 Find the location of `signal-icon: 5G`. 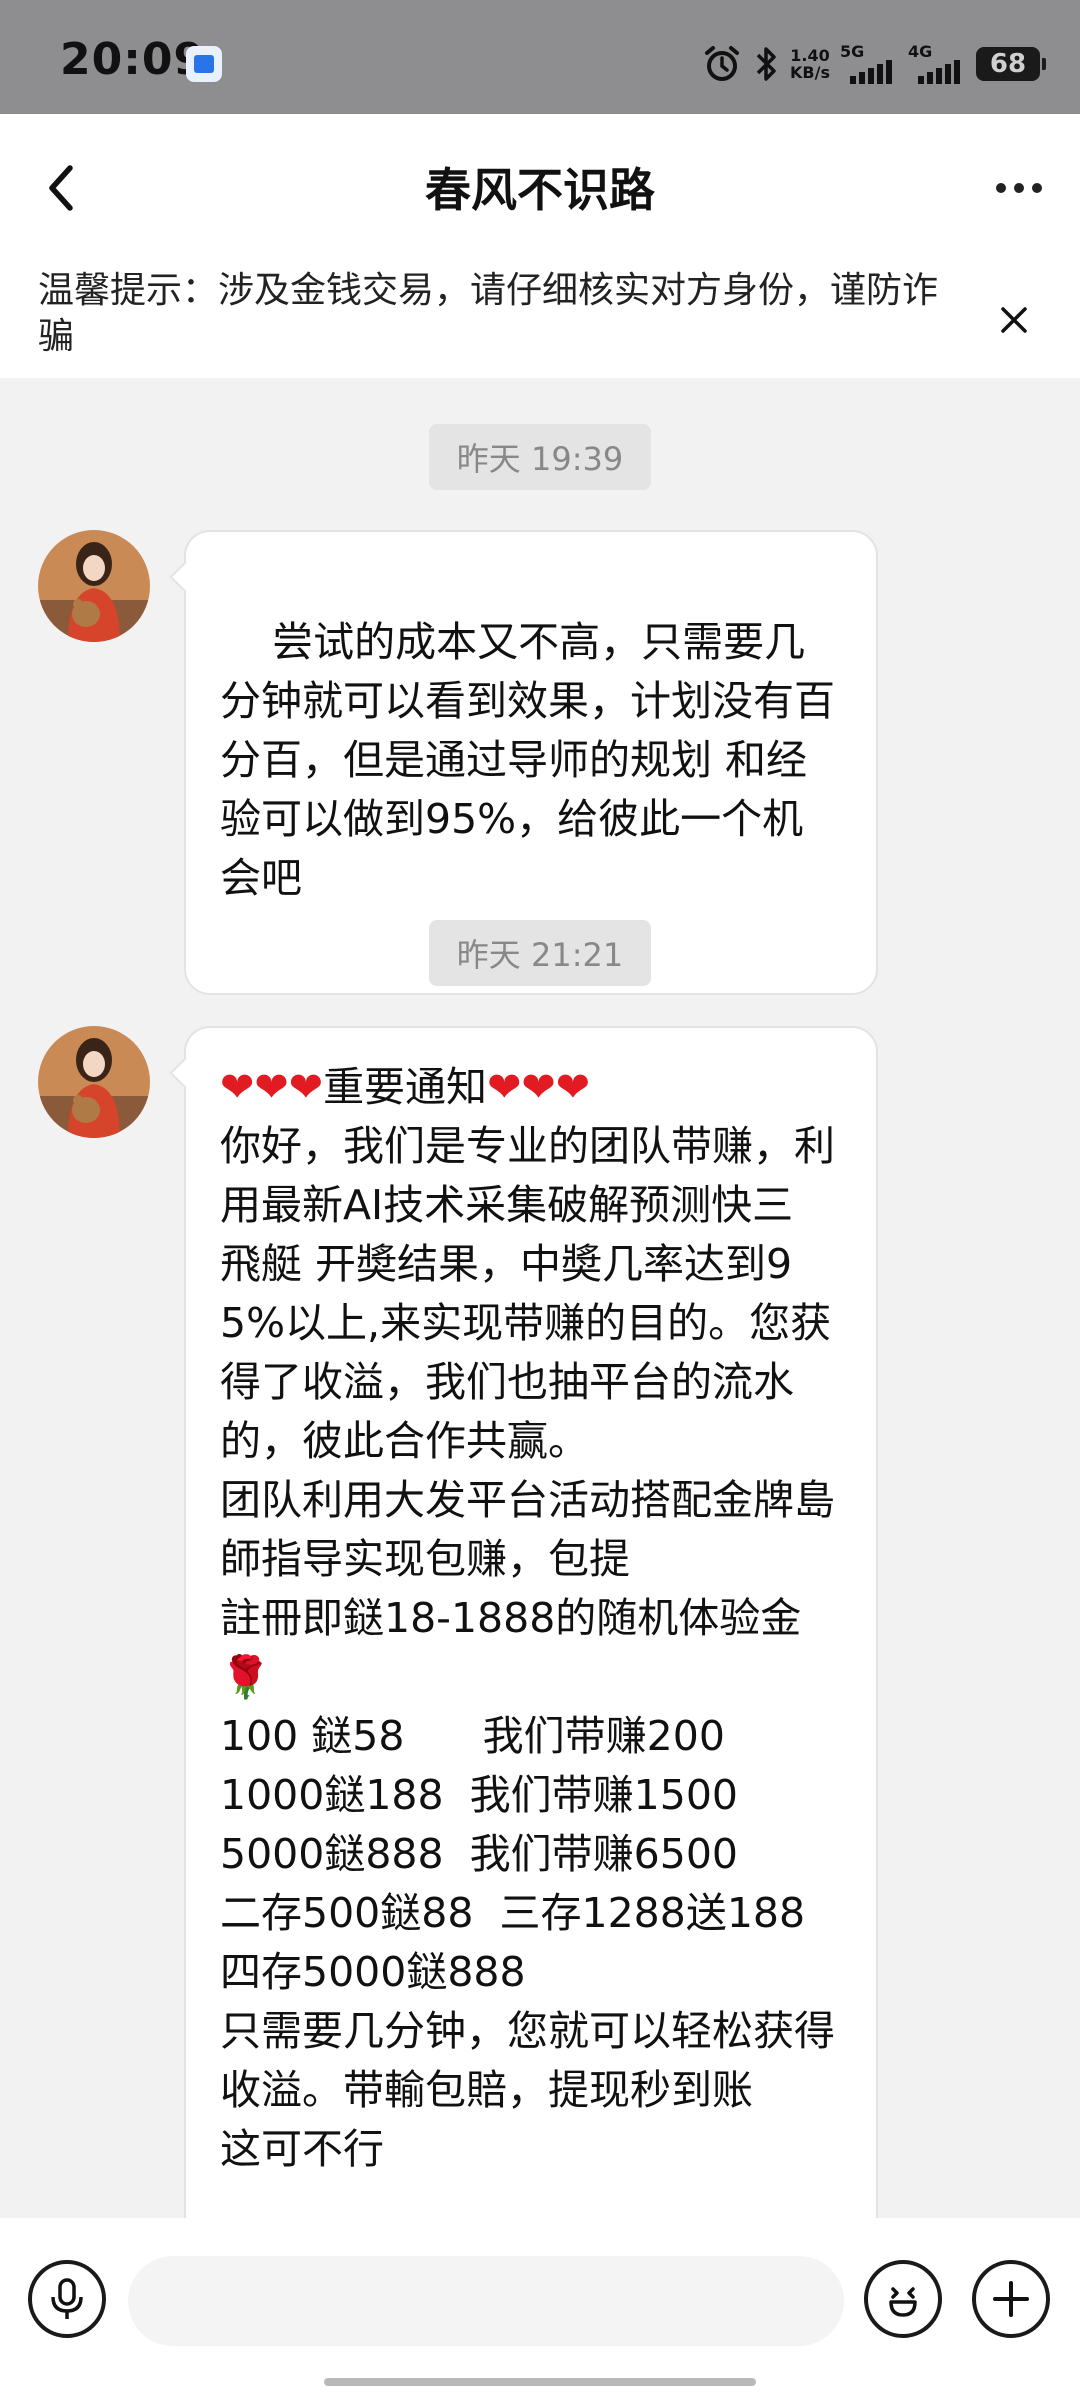

signal-icon: 5G is located at coordinates (869, 63).